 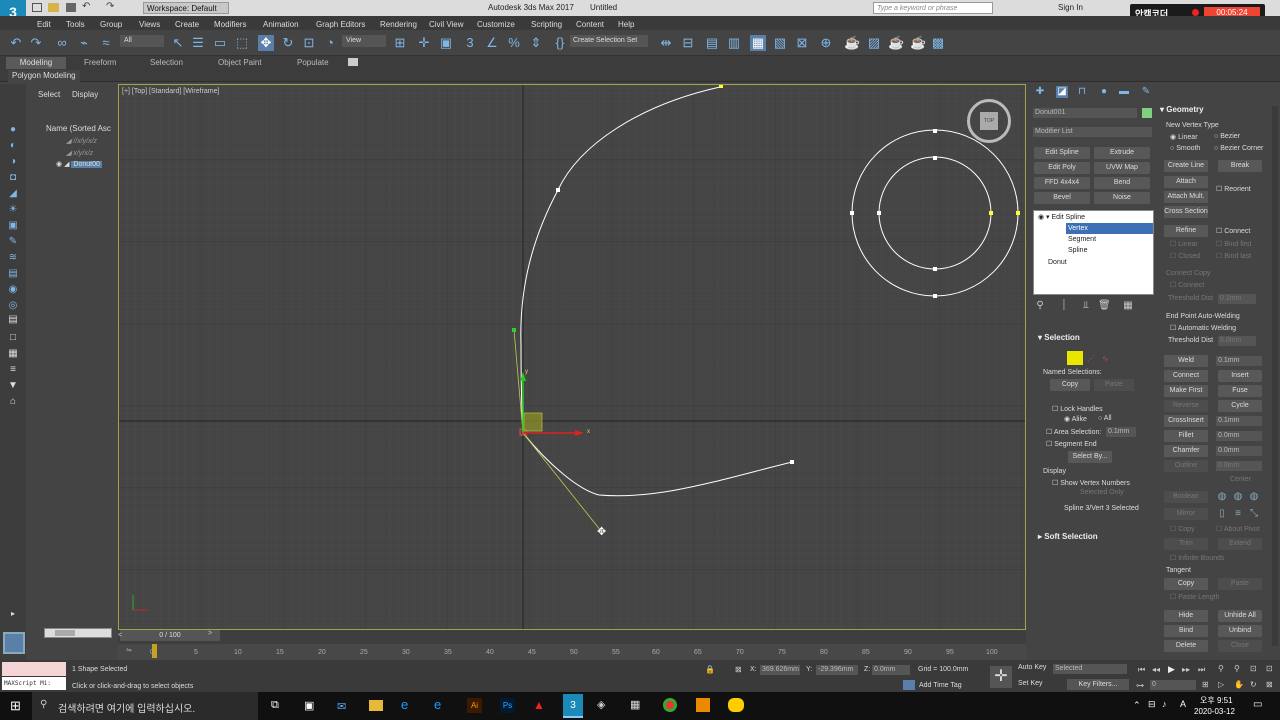 I want to click on center-checkbox: Center, so click(x=1240, y=479).